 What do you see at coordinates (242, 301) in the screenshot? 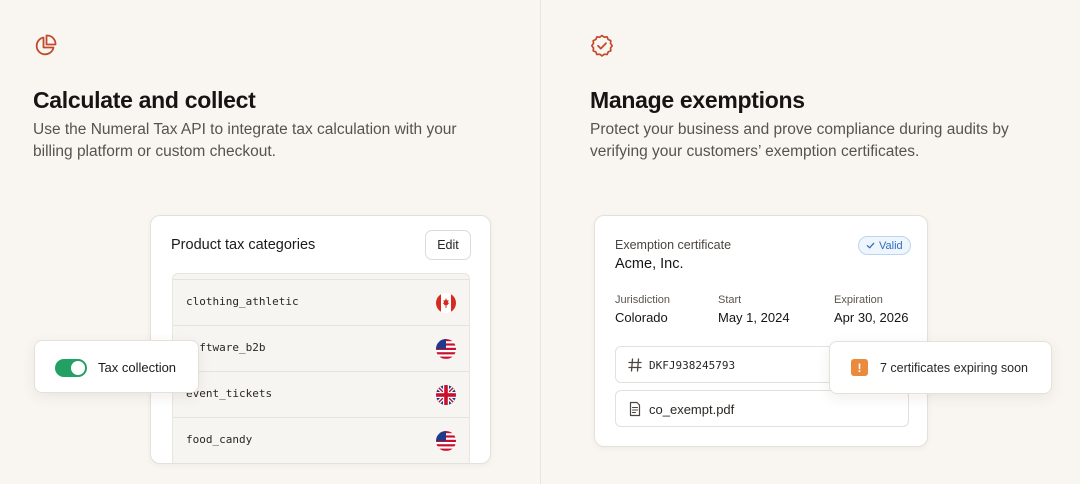
I see `category-name: clothing_athletic` at bounding box center [242, 301].